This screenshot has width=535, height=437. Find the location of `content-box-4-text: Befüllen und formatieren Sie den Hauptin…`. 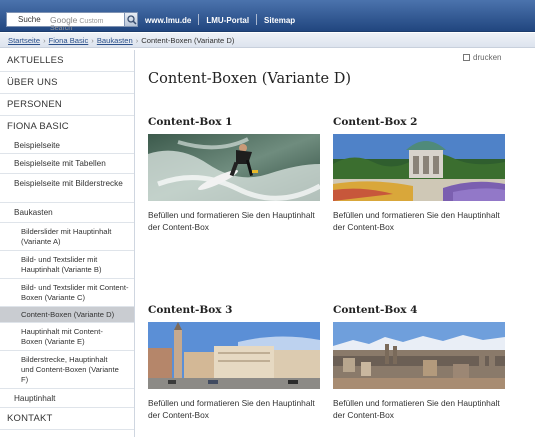

content-box-4-text: Befüllen und formatieren Sie den Hauptin… is located at coordinates (416, 409).